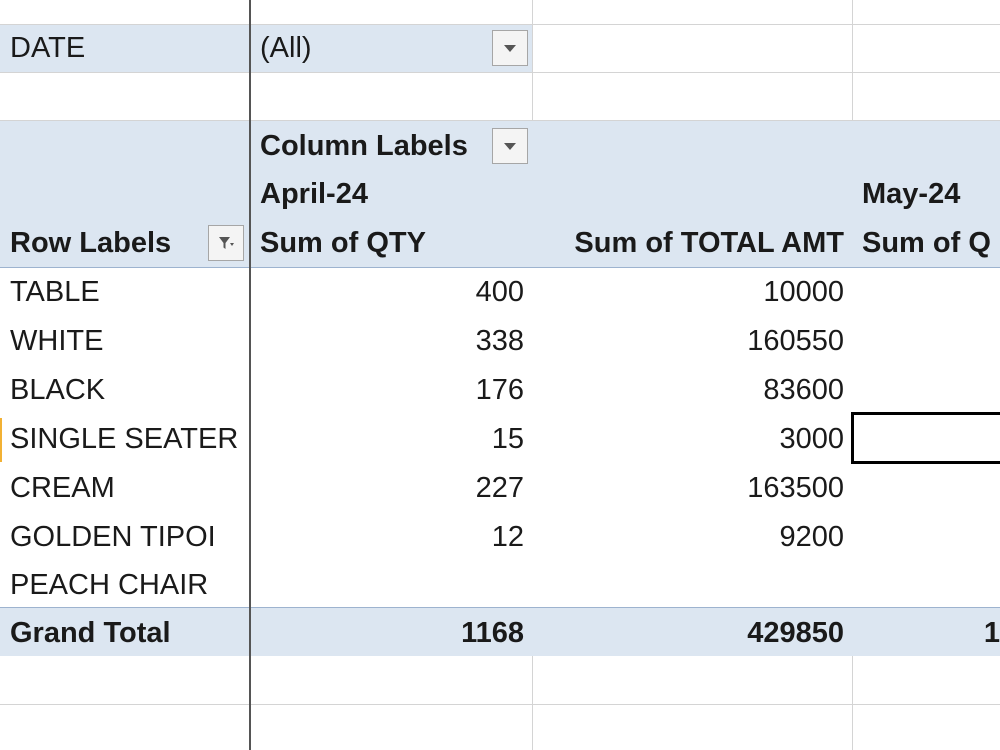 The height and width of the screenshot is (750, 1000). What do you see at coordinates (391, 585) in the screenshot?
I see `qty-cell` at bounding box center [391, 585].